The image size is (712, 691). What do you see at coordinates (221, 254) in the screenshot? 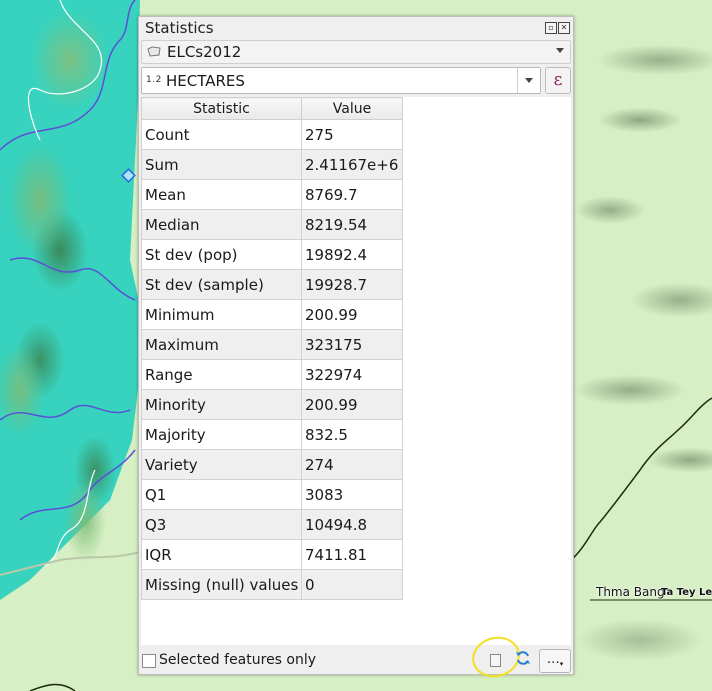
I see `statistic-cell: St dev (pop)` at bounding box center [221, 254].